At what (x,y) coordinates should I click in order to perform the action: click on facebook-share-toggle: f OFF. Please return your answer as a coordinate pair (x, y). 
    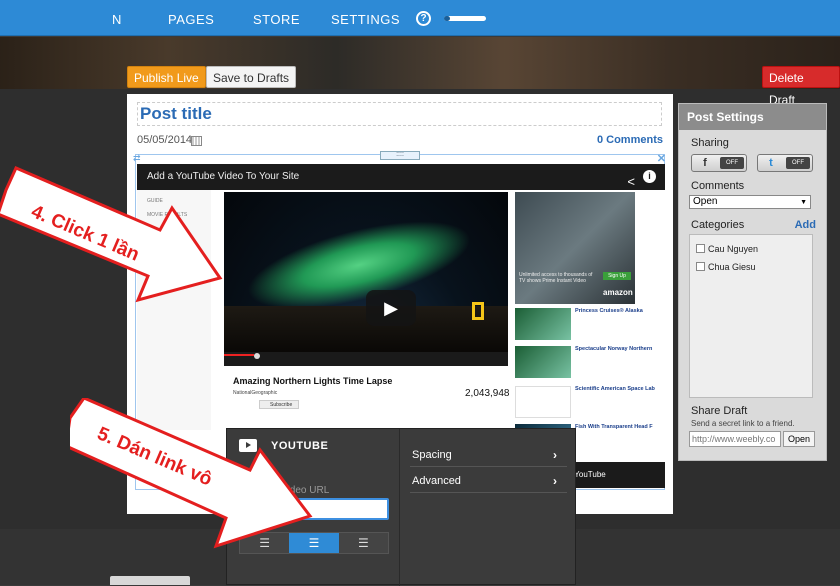
    Looking at the image, I should click on (719, 163).